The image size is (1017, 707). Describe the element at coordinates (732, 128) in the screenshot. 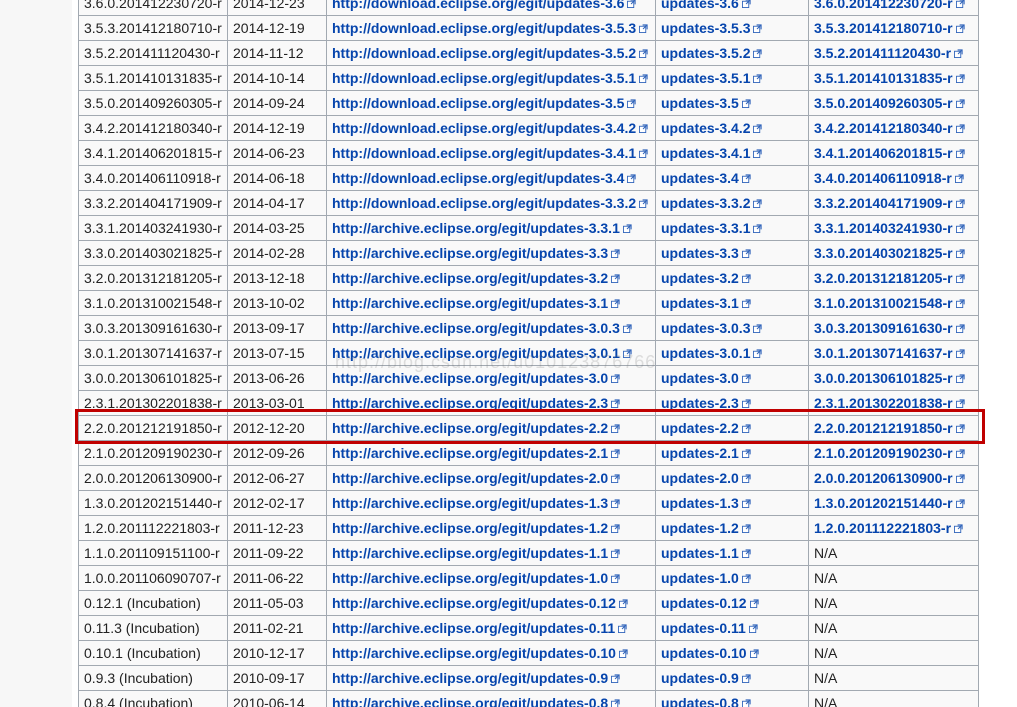

I see `archive-link: updates-3.4.2` at that location.